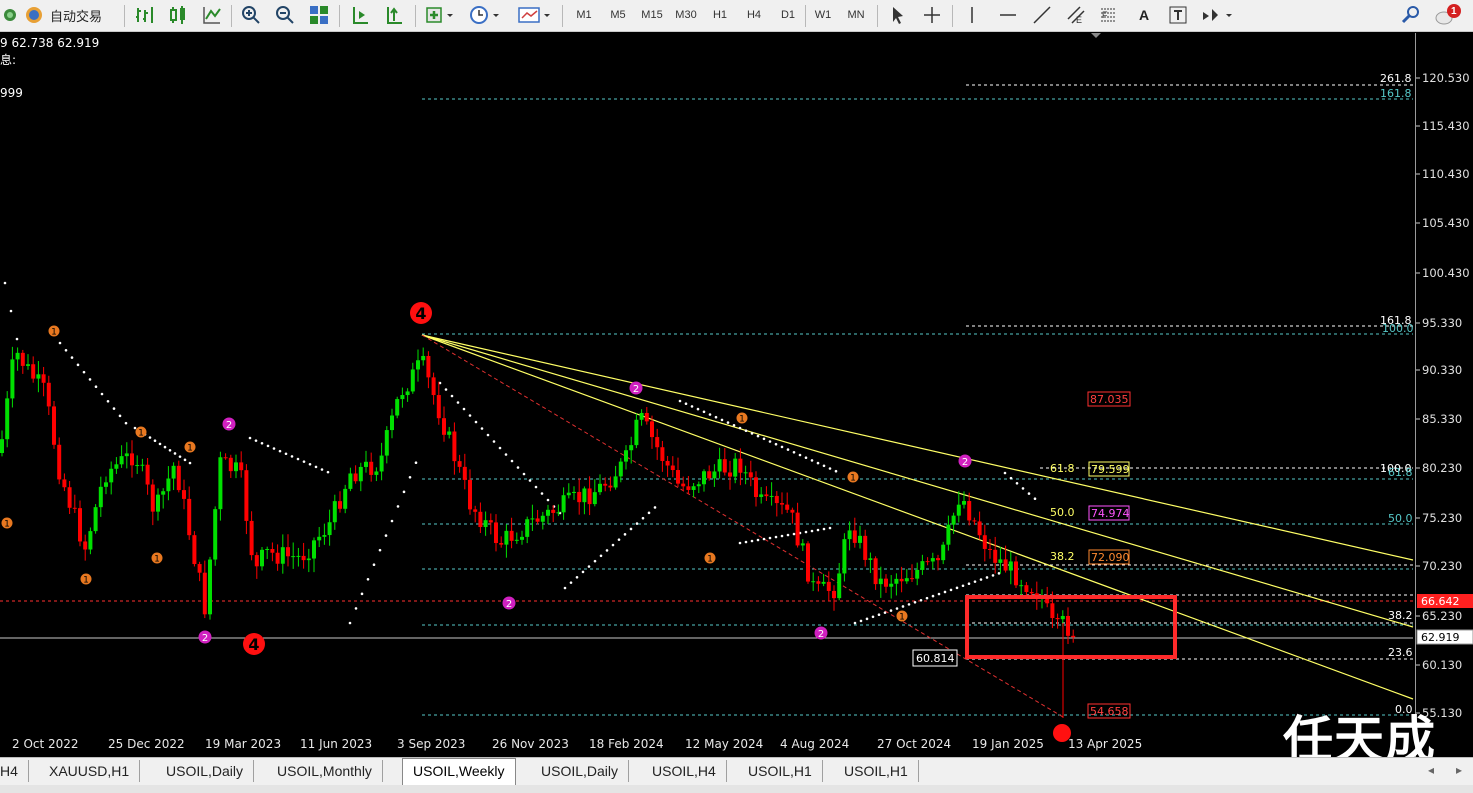 The width and height of the screenshot is (1473, 793). I want to click on notifications-icon: 1, so click(1449, 15).